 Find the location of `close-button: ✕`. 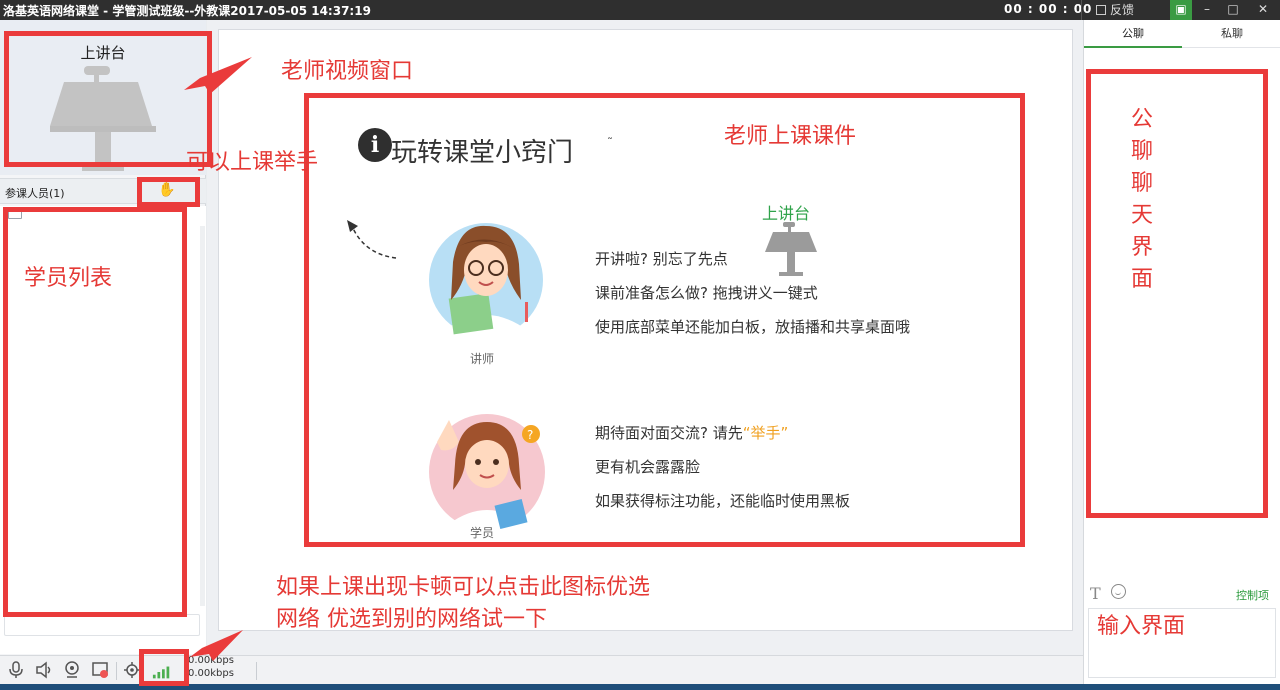

close-button: ✕ is located at coordinates (1263, 10).